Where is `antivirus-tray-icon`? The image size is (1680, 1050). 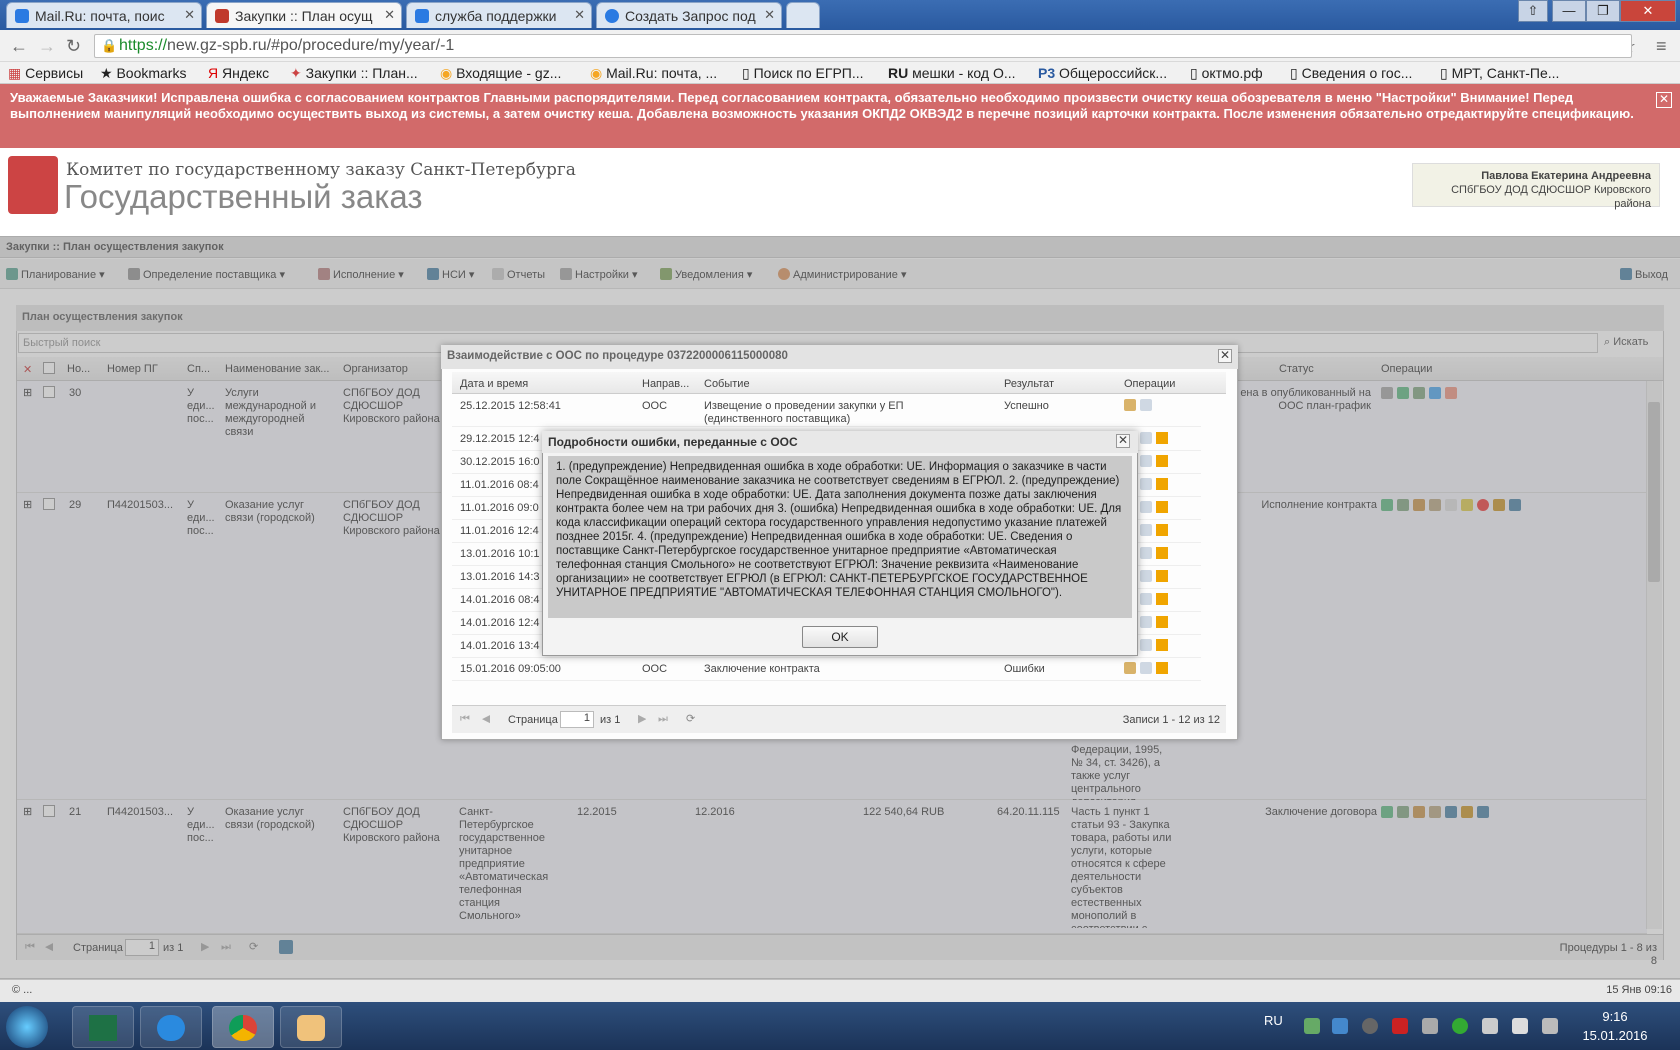
antivirus-tray-icon is located at coordinates (1400, 1026).